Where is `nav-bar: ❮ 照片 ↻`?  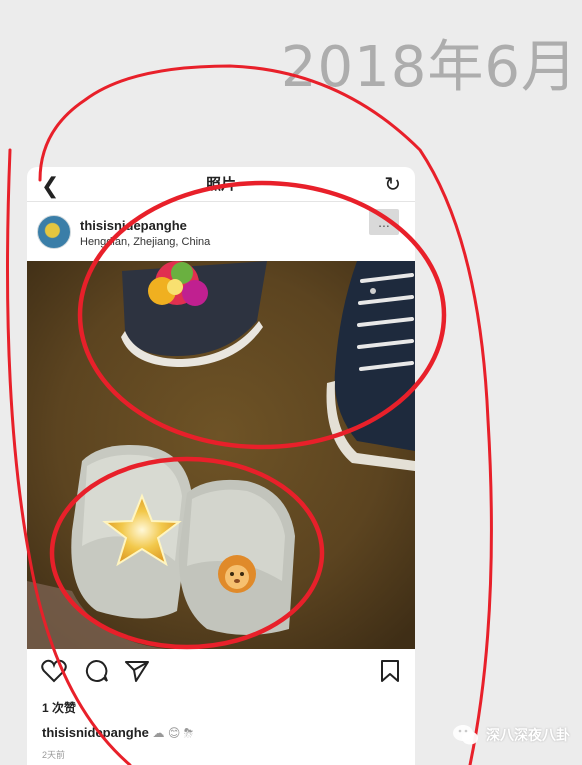 nav-bar: ❮ 照片 ↻ is located at coordinates (221, 184).